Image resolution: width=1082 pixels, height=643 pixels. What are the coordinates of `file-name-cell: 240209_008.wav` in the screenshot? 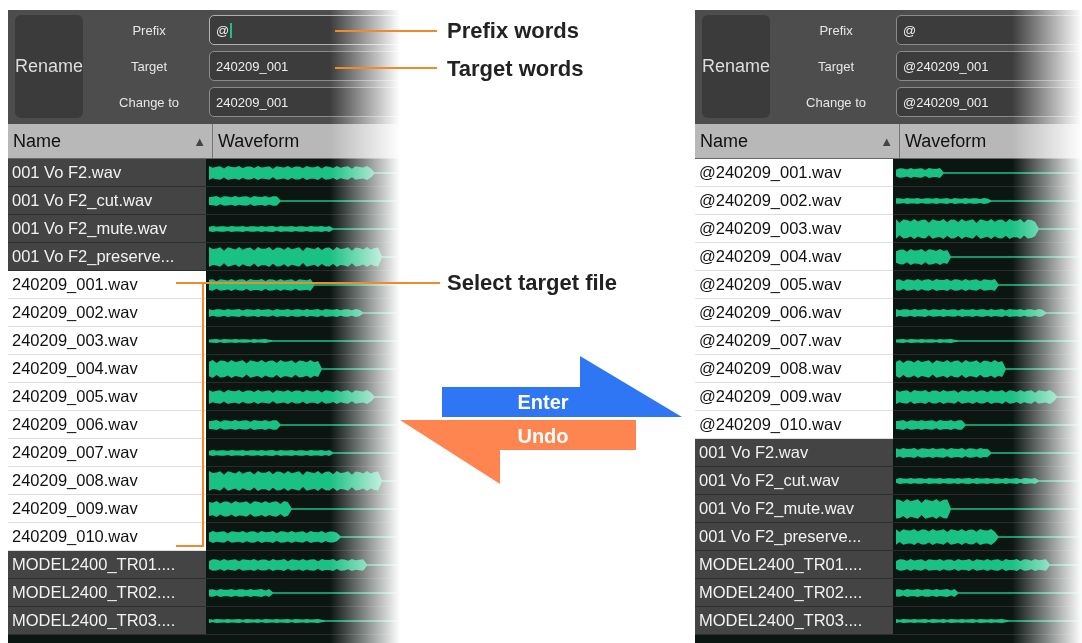 It's located at (107, 481).